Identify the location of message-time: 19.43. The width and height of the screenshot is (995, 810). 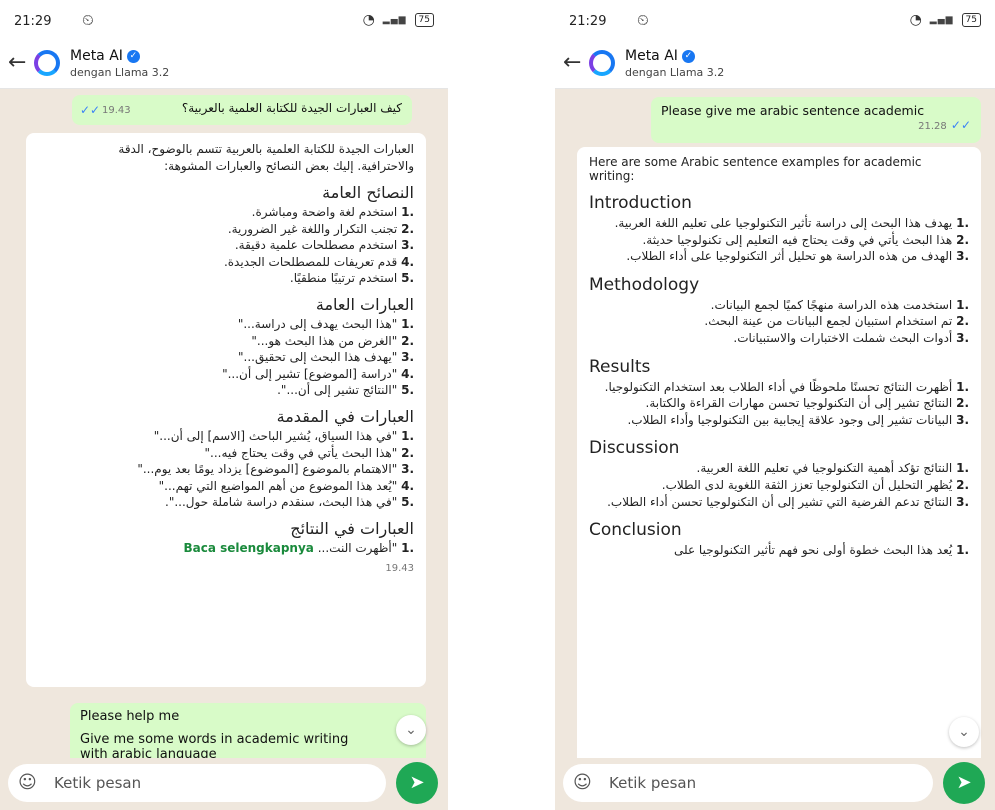
(399, 568).